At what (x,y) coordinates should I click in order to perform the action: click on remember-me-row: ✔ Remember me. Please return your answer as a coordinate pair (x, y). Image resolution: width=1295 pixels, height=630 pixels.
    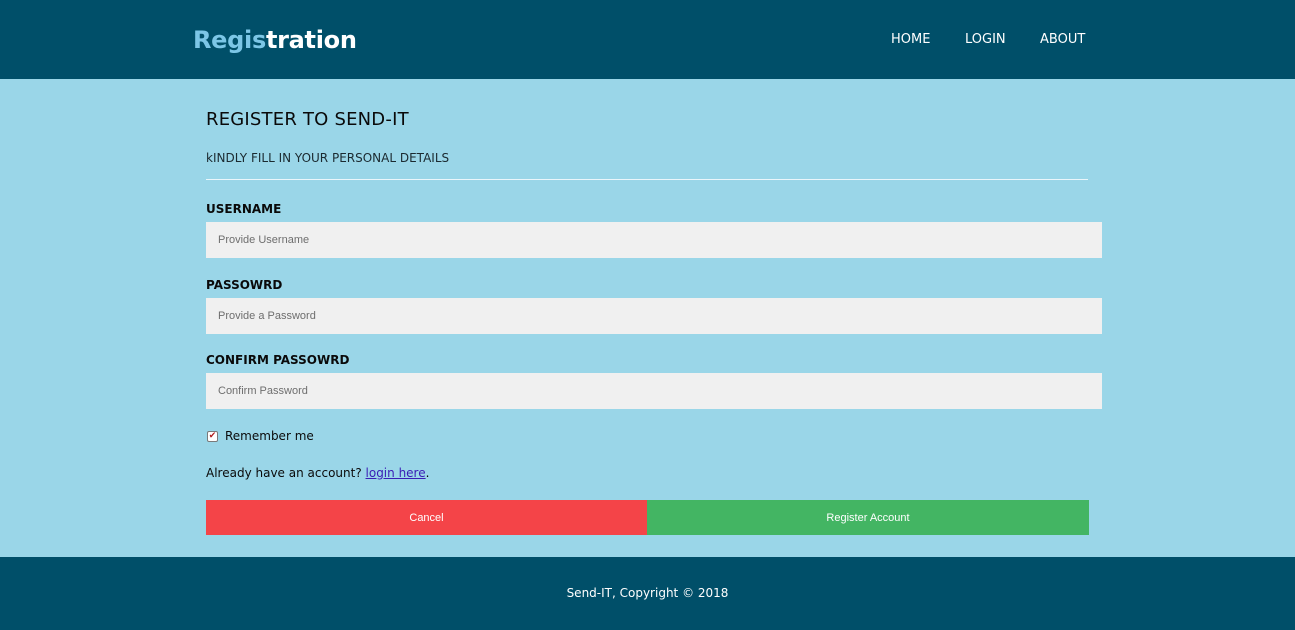
    Looking at the image, I should click on (260, 436).